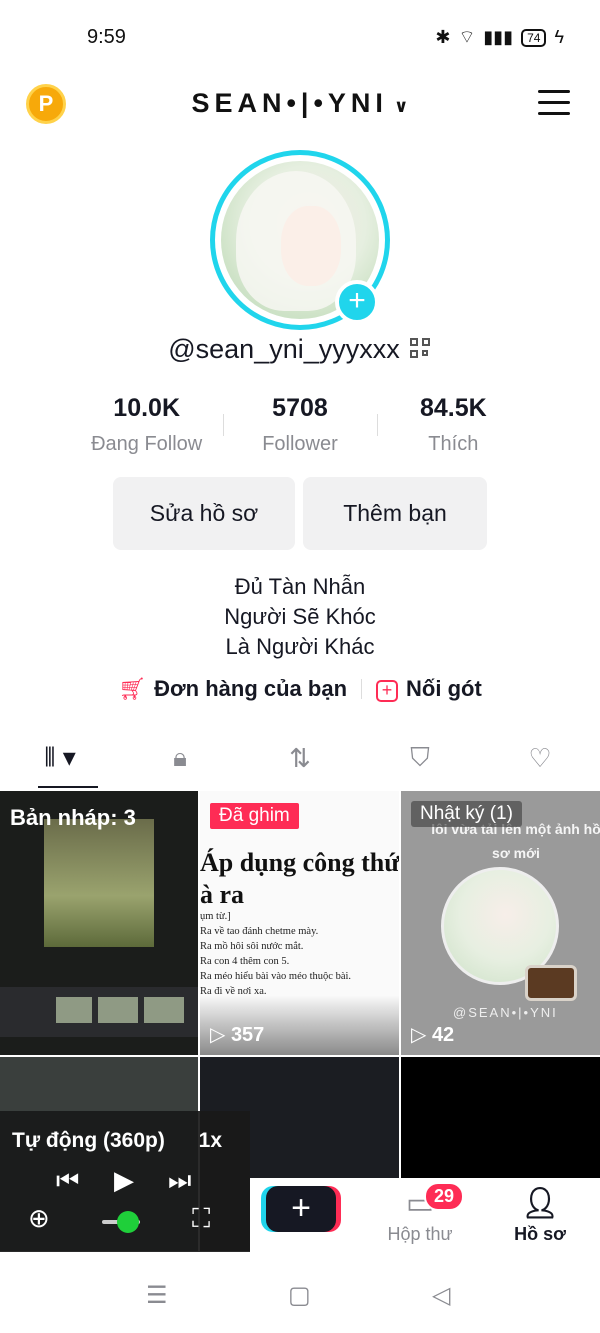 The image size is (600, 1333). I want to click on divider, so click(362, 689).